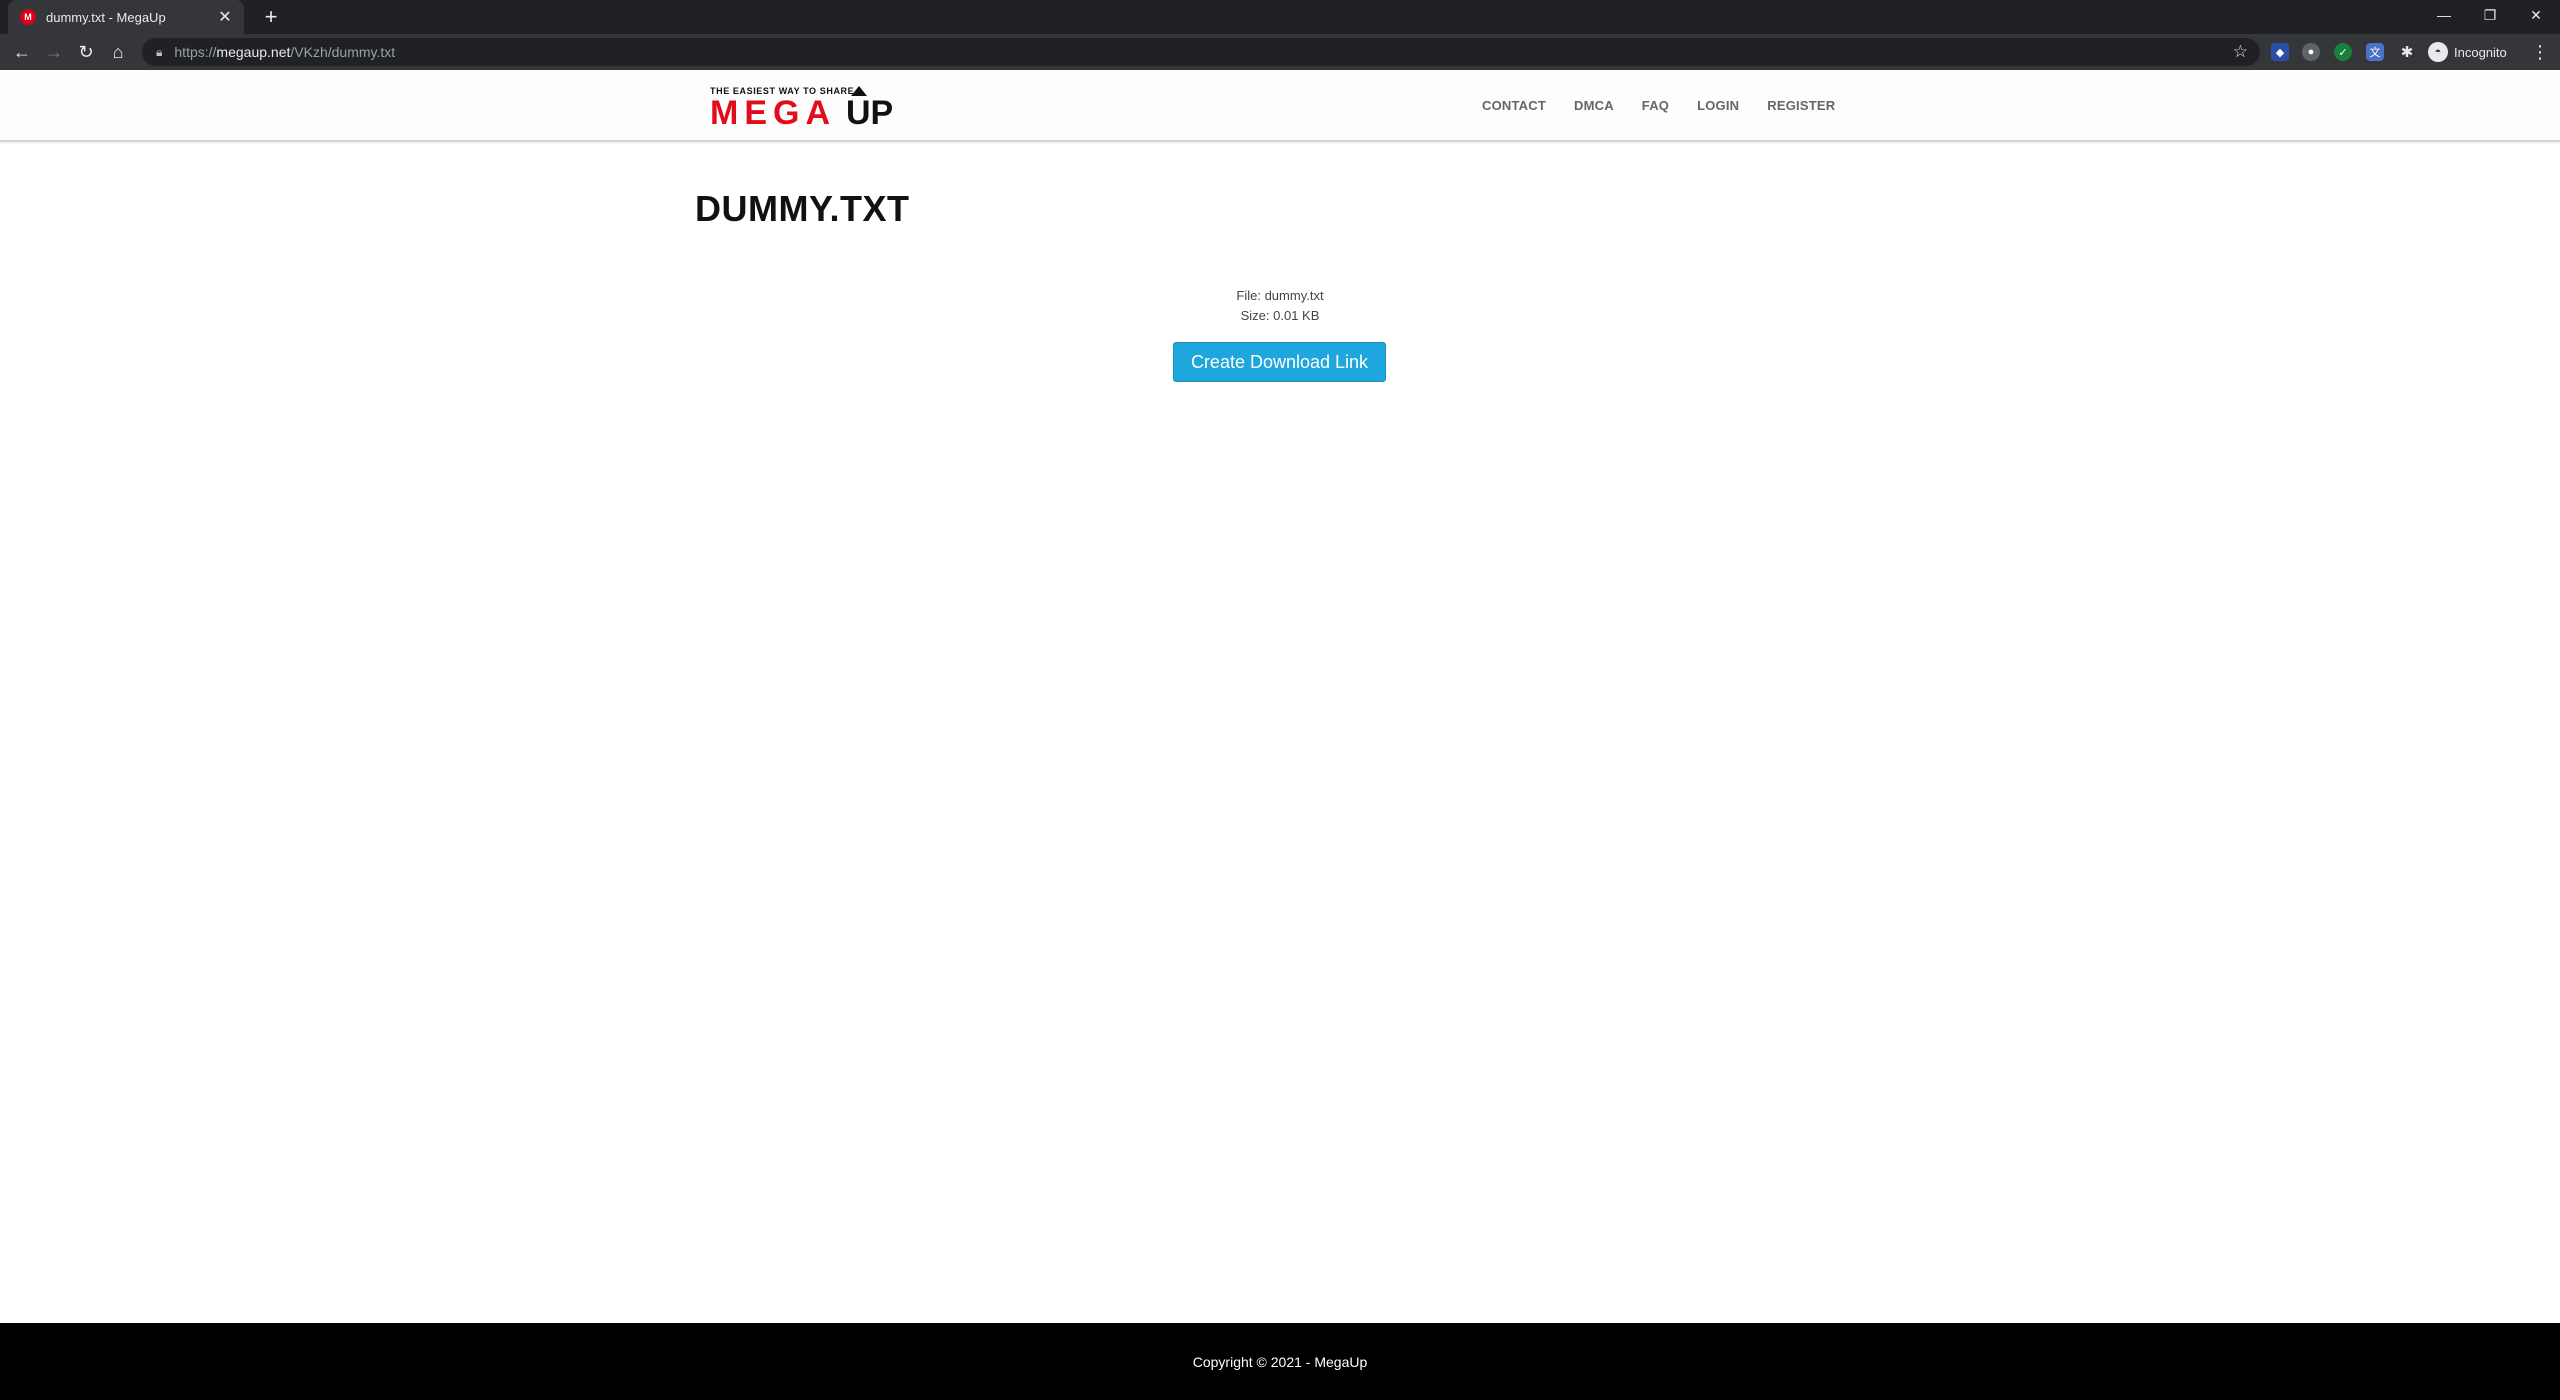 The image size is (2560, 1400). I want to click on nav-register: REGISTER, so click(1801, 105).